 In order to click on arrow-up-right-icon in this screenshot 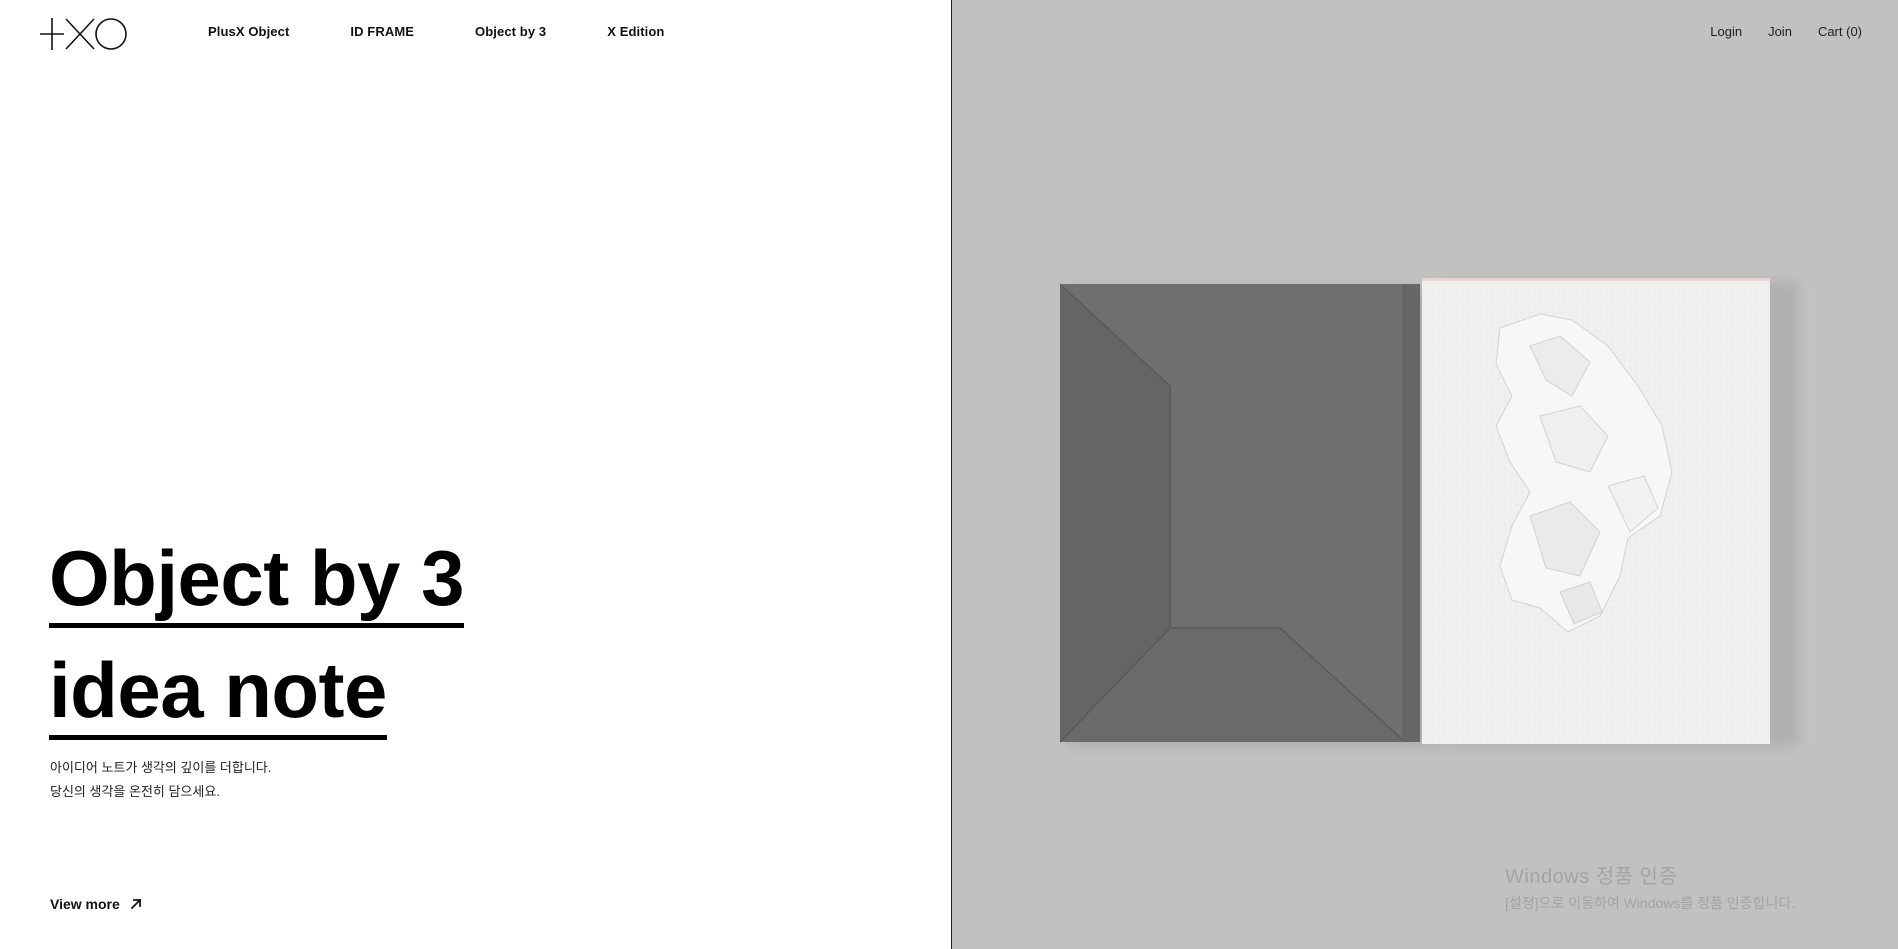, I will do `click(136, 904)`.